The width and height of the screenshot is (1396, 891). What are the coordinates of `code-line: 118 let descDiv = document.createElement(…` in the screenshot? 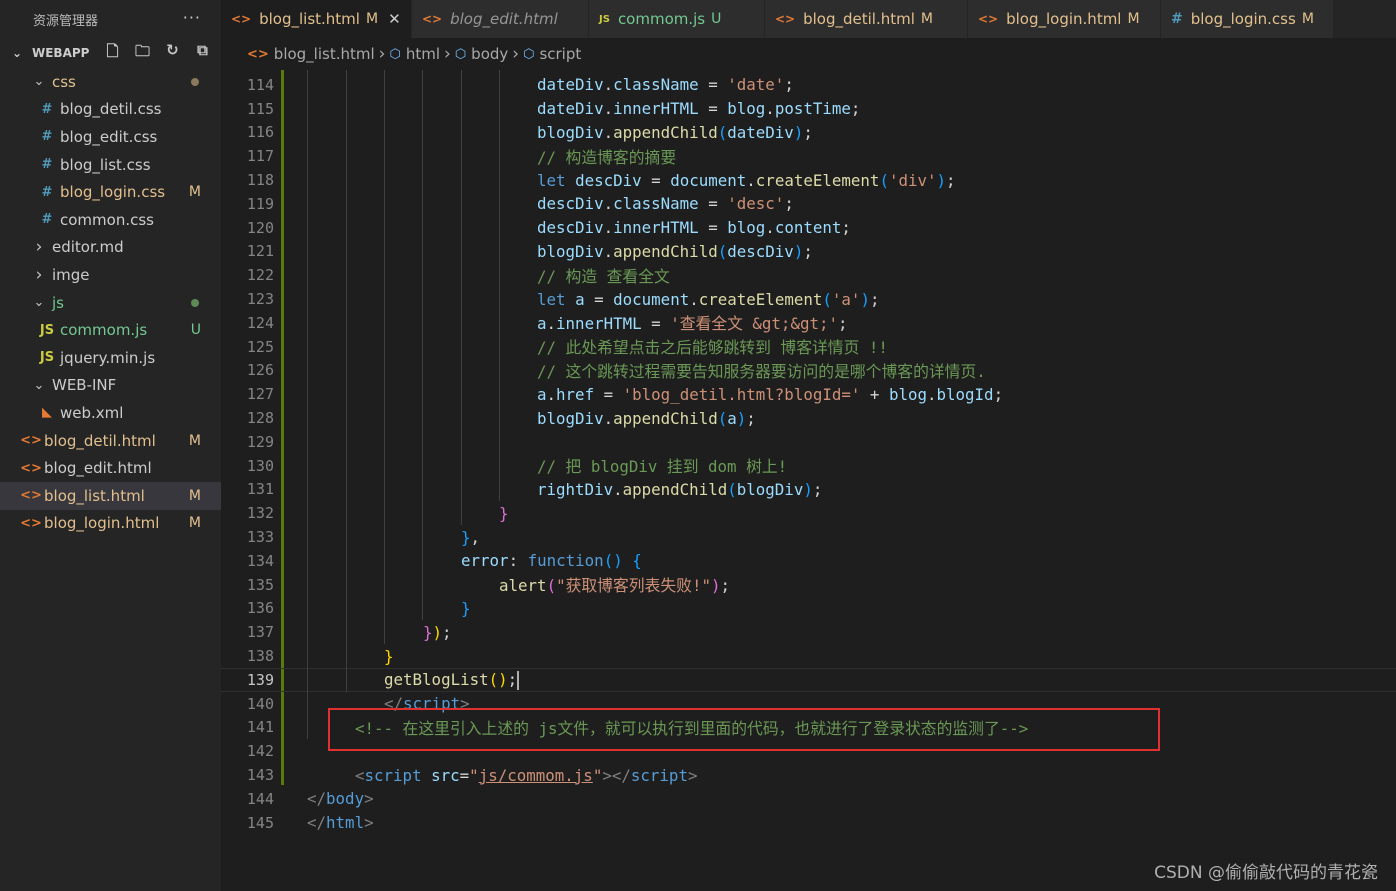 It's located at (808, 180).